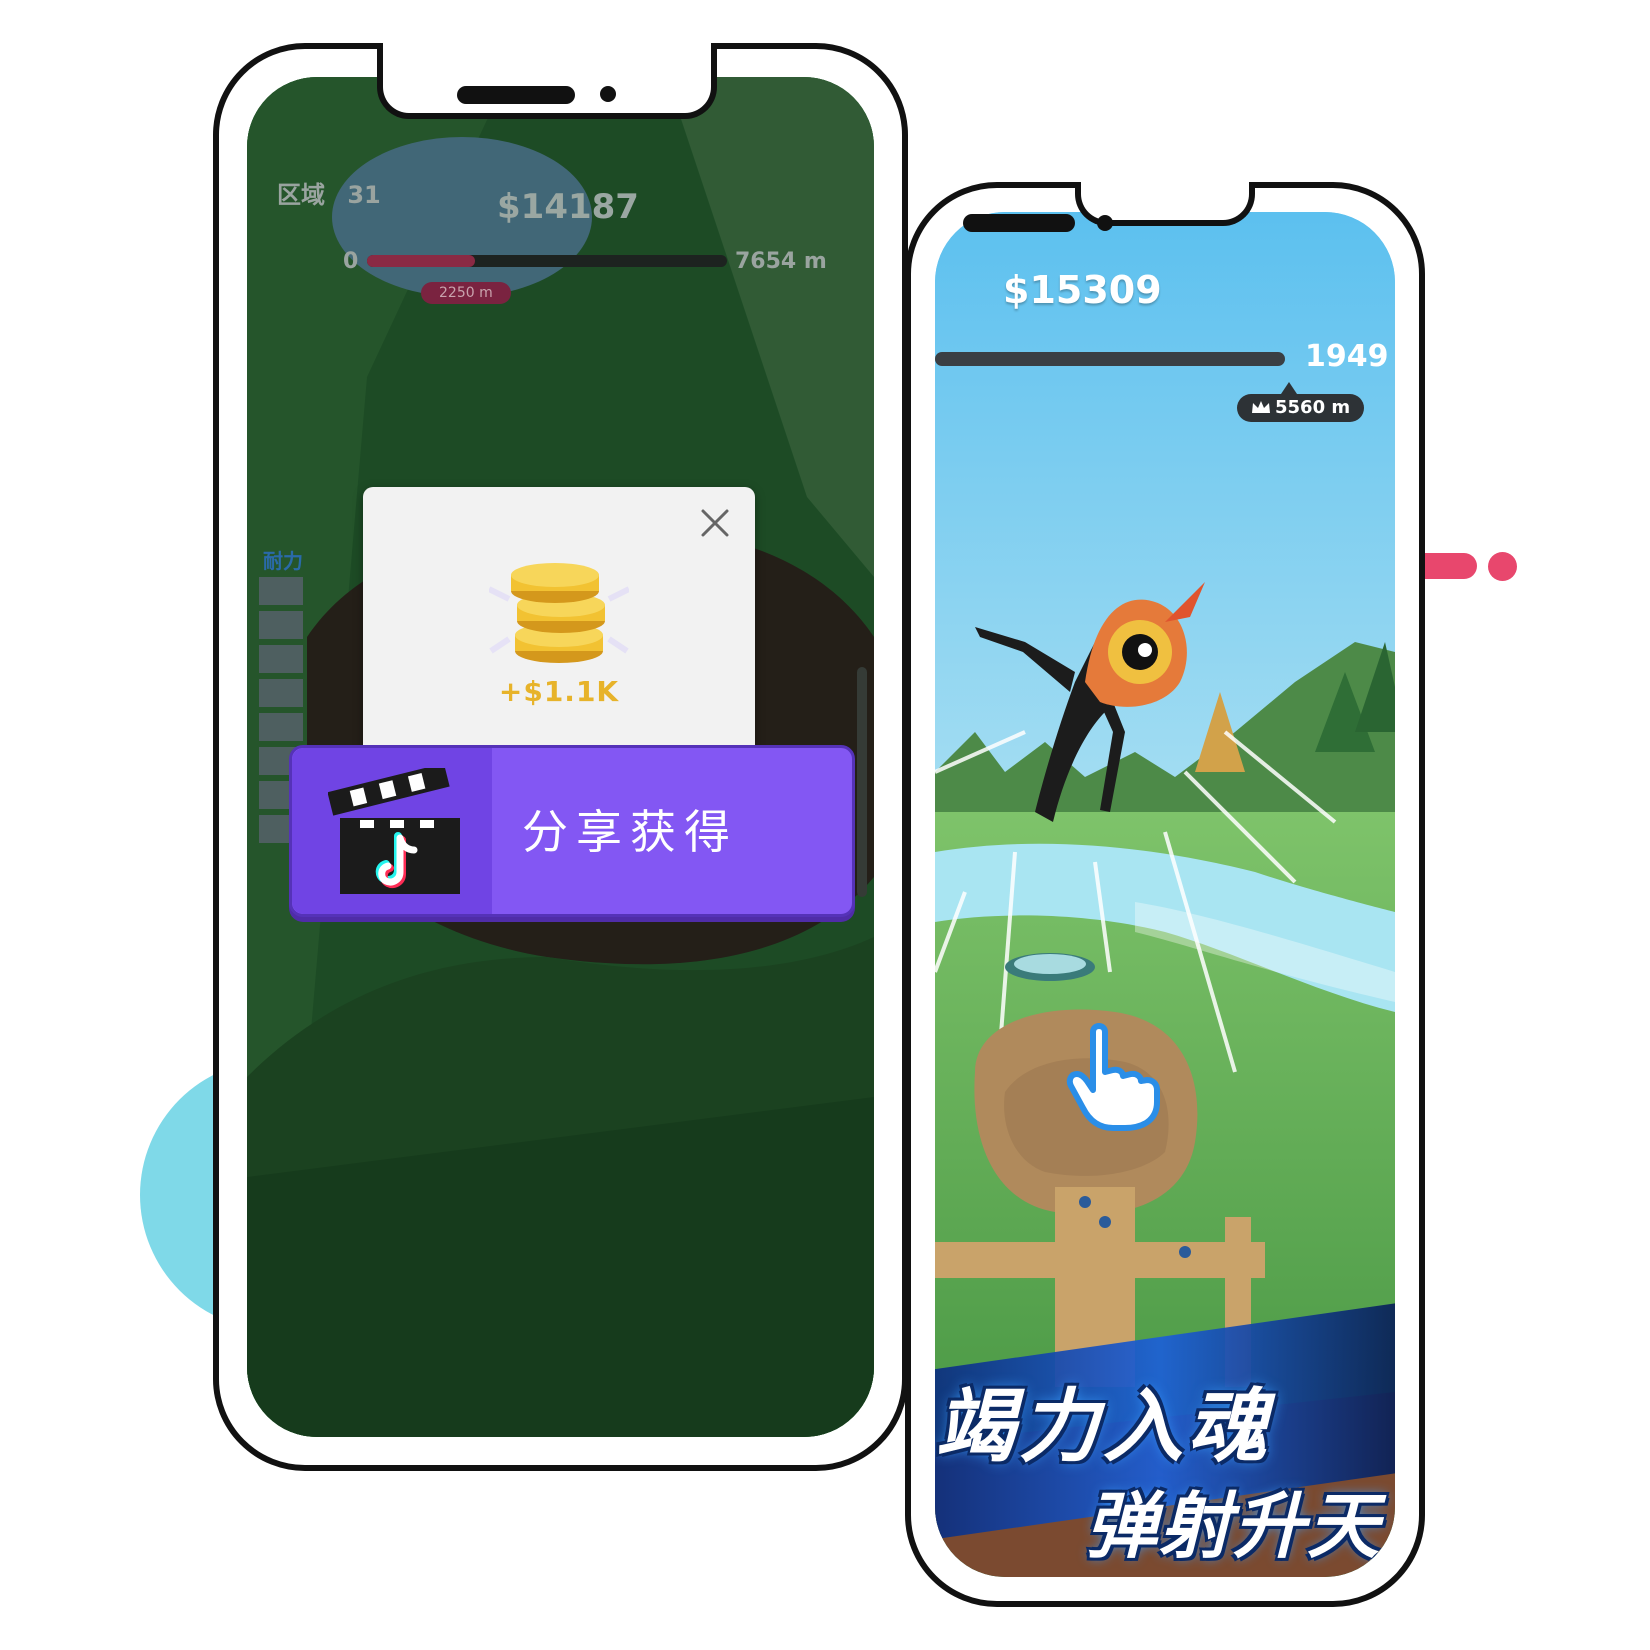  Describe the element at coordinates (568, 207) in the screenshot. I see `money-counter: $14187` at that location.